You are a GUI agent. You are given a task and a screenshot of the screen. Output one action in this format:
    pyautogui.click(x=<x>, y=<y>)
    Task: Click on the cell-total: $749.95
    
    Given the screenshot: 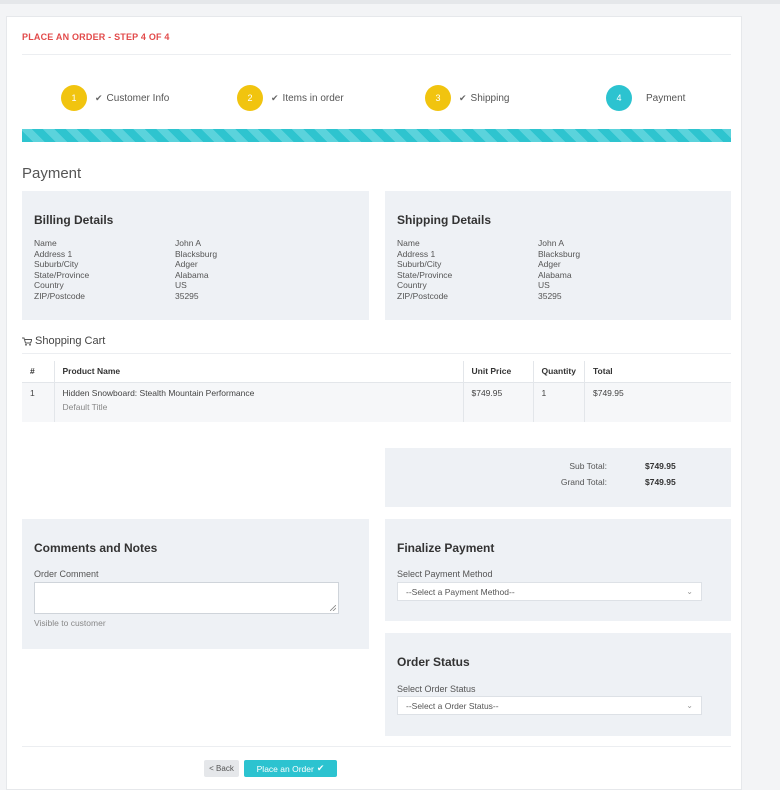 What is the action you would take?
    pyautogui.click(x=657, y=402)
    